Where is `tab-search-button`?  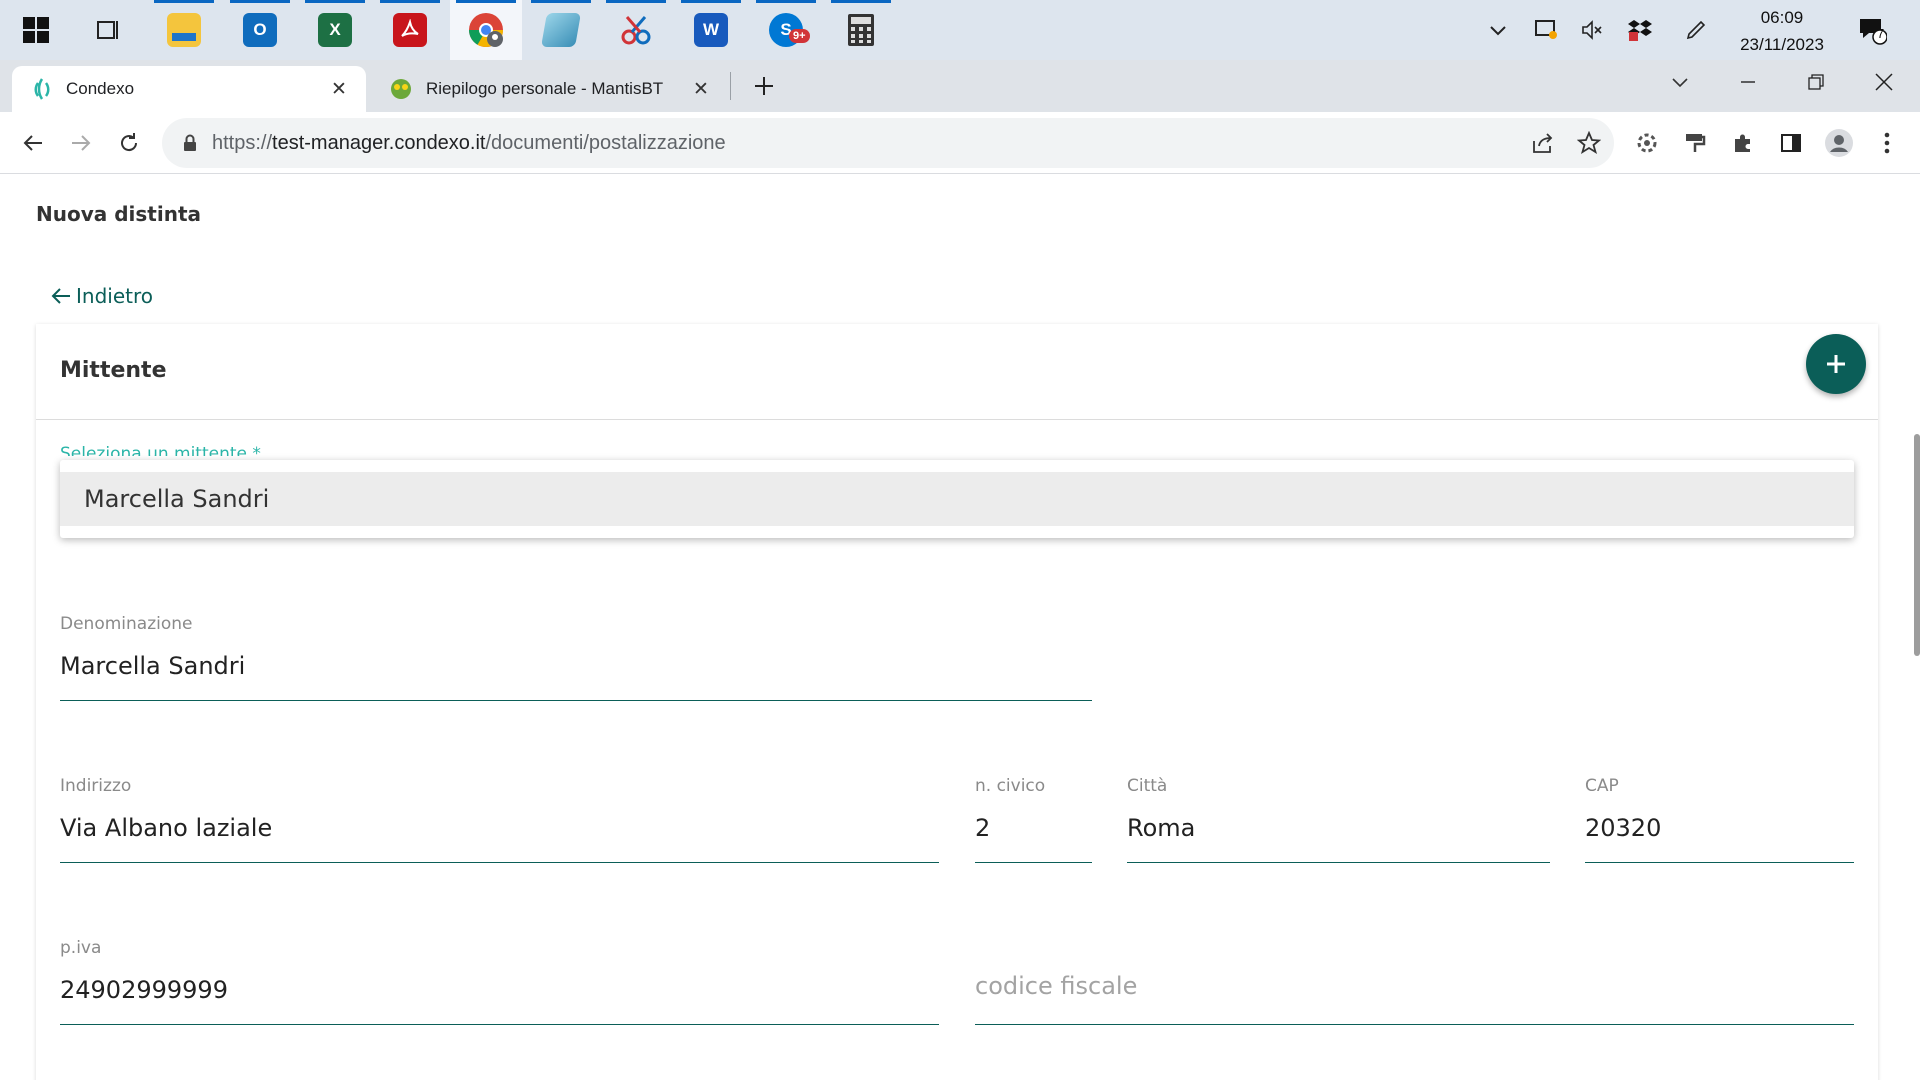 tab-search-button is located at coordinates (1680, 82).